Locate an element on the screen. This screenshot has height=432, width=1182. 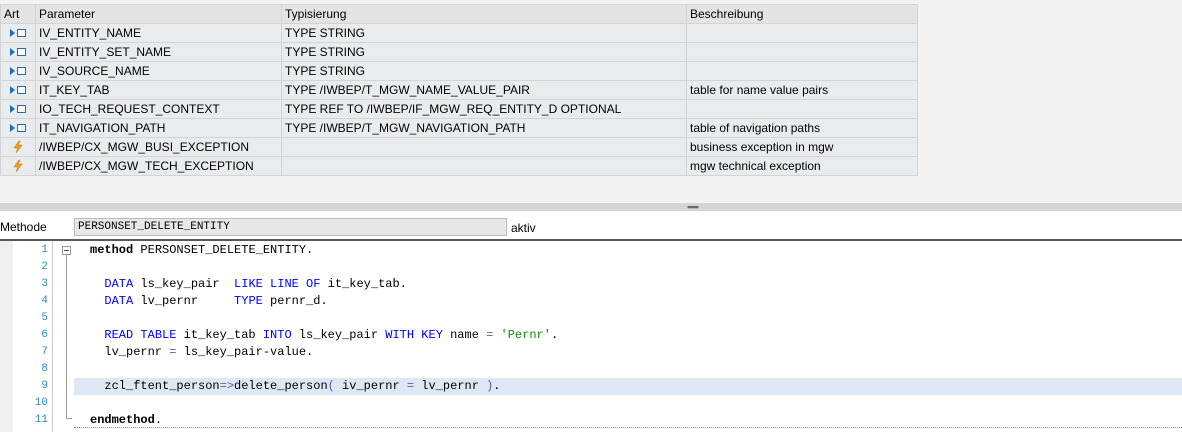
code-token: endmethod is located at coordinates (122, 420).